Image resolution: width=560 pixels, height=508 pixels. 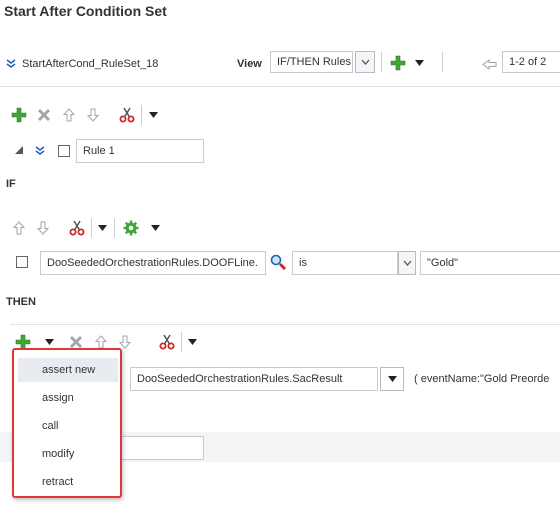 I want to click on view-select-value: IF/THEN Rules, so click(x=314, y=62).